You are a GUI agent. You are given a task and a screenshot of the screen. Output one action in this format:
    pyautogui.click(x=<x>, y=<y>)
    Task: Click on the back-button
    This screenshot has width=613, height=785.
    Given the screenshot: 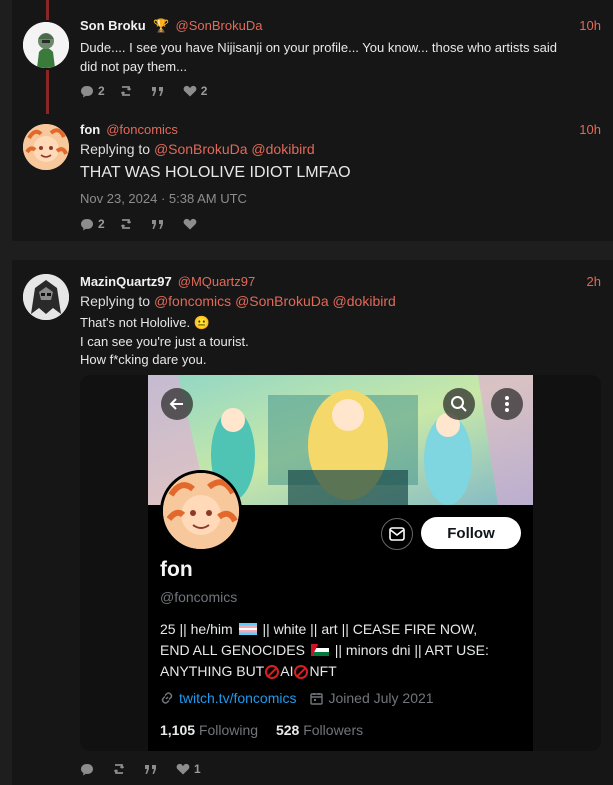 What is the action you would take?
    pyautogui.click(x=177, y=404)
    